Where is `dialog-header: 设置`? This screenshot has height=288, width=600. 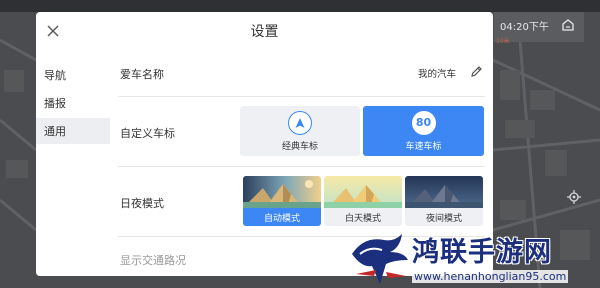
dialog-header: 设置 is located at coordinates (264, 32).